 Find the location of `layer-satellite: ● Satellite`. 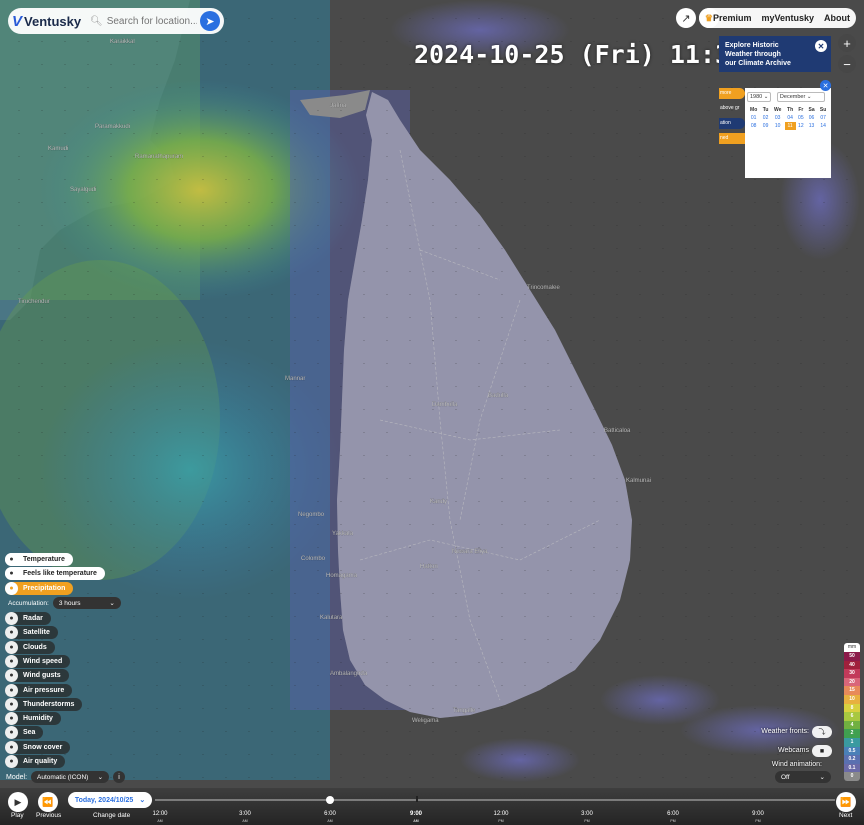

layer-satellite: ● Satellite is located at coordinates (31, 632).